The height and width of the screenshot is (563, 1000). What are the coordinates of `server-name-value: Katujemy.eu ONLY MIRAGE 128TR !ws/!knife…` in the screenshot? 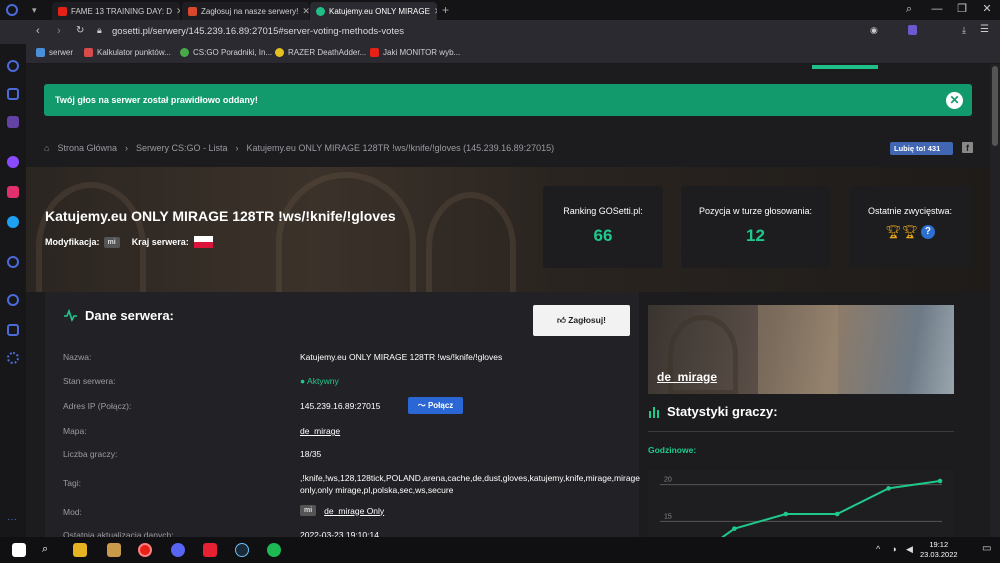 It's located at (401, 357).